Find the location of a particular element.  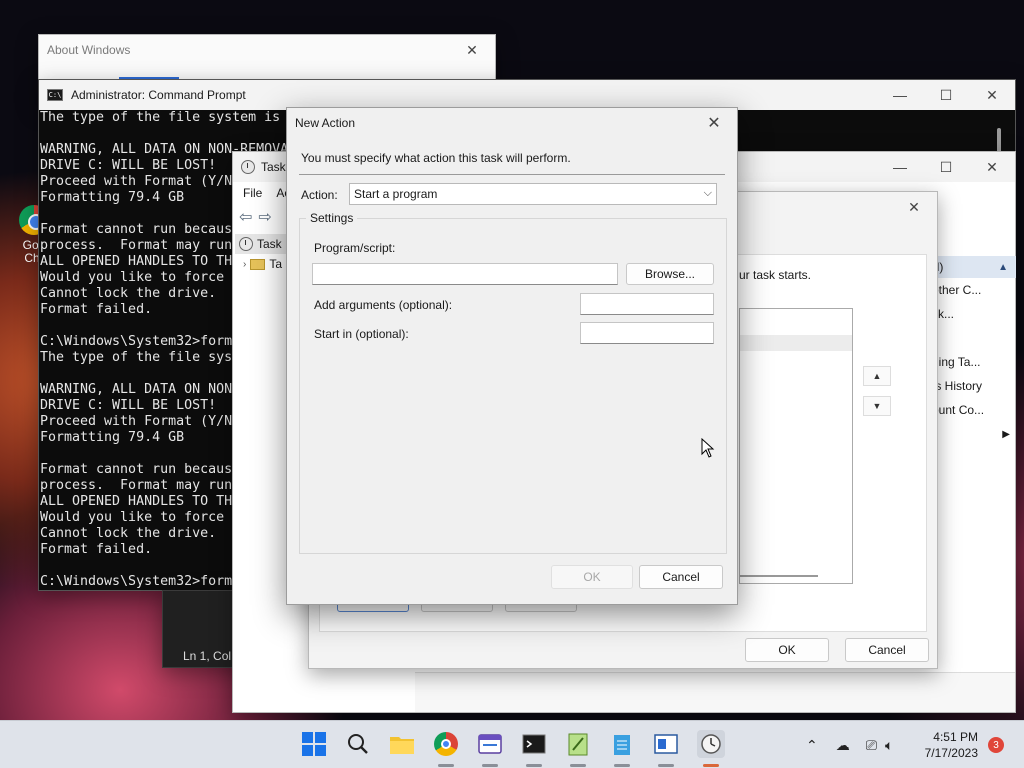

list-scrollbar is located at coordinates (779, 576).